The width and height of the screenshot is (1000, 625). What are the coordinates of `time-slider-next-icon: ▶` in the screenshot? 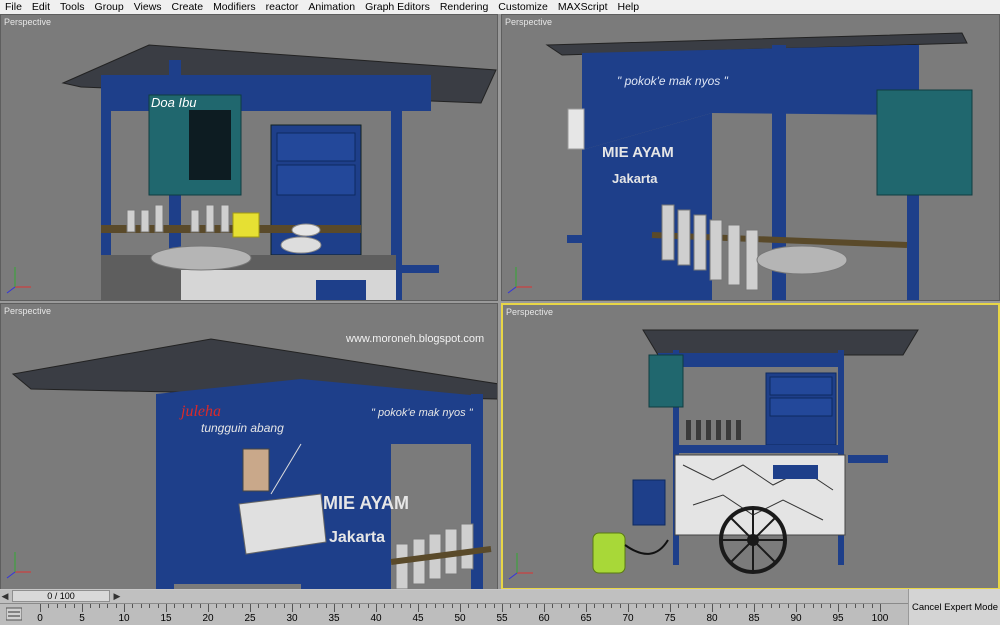 It's located at (117, 596).